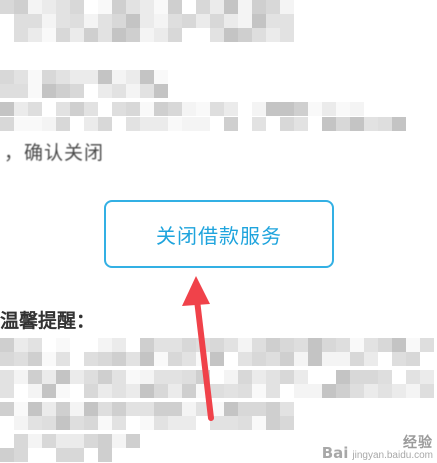 Image resolution: width=437 pixels, height=463 pixels. Describe the element at coordinates (392, 455) in the screenshot. I see `watermark-url: jingyan.baidu.com` at that location.